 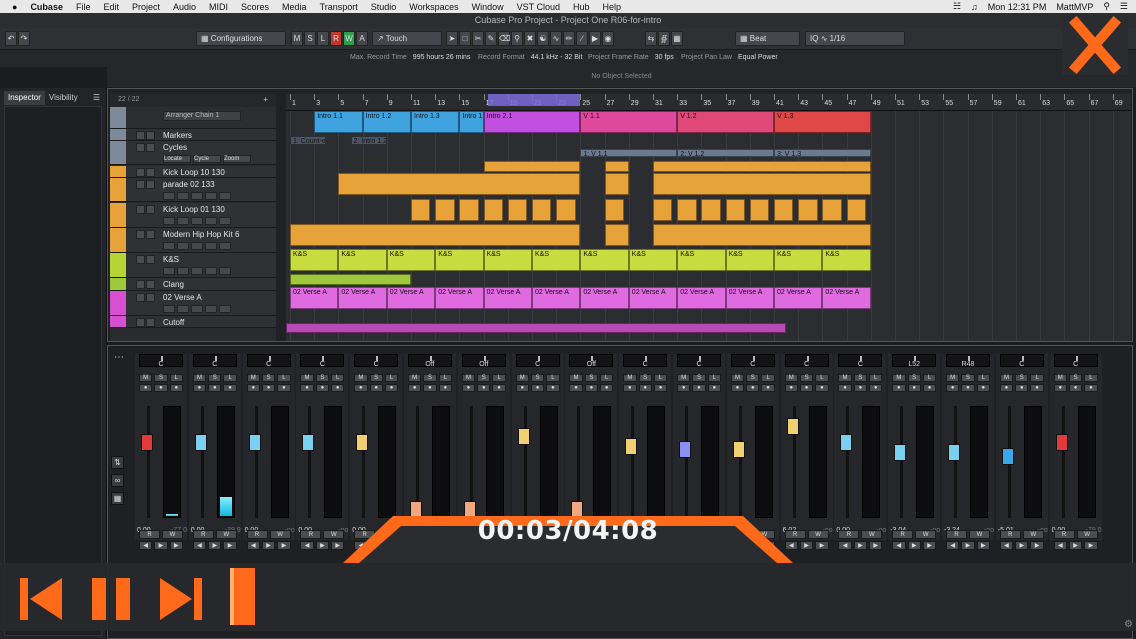 What do you see at coordinates (532, 122) in the screenshot?
I see `arranger-event: Intro 2.1` at bounding box center [532, 122].